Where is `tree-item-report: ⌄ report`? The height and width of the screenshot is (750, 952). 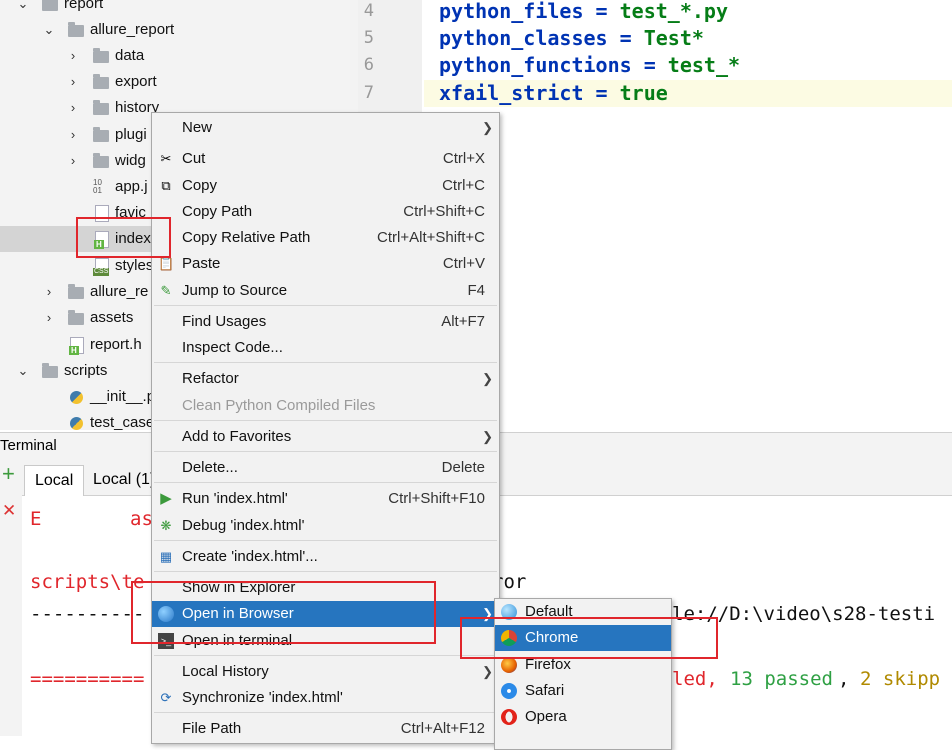
tree-item-report: ⌄ report is located at coordinates (172, 8).